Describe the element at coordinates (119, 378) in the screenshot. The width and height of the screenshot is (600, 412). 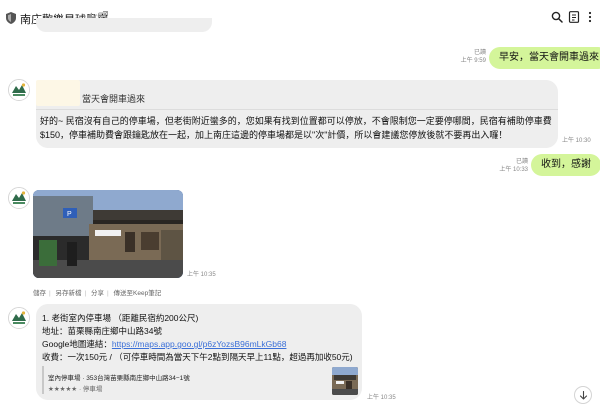
I see `preview-title: 室內停車場 · 353台灣苗栗縣南庄鄉中山路34−1號` at that location.